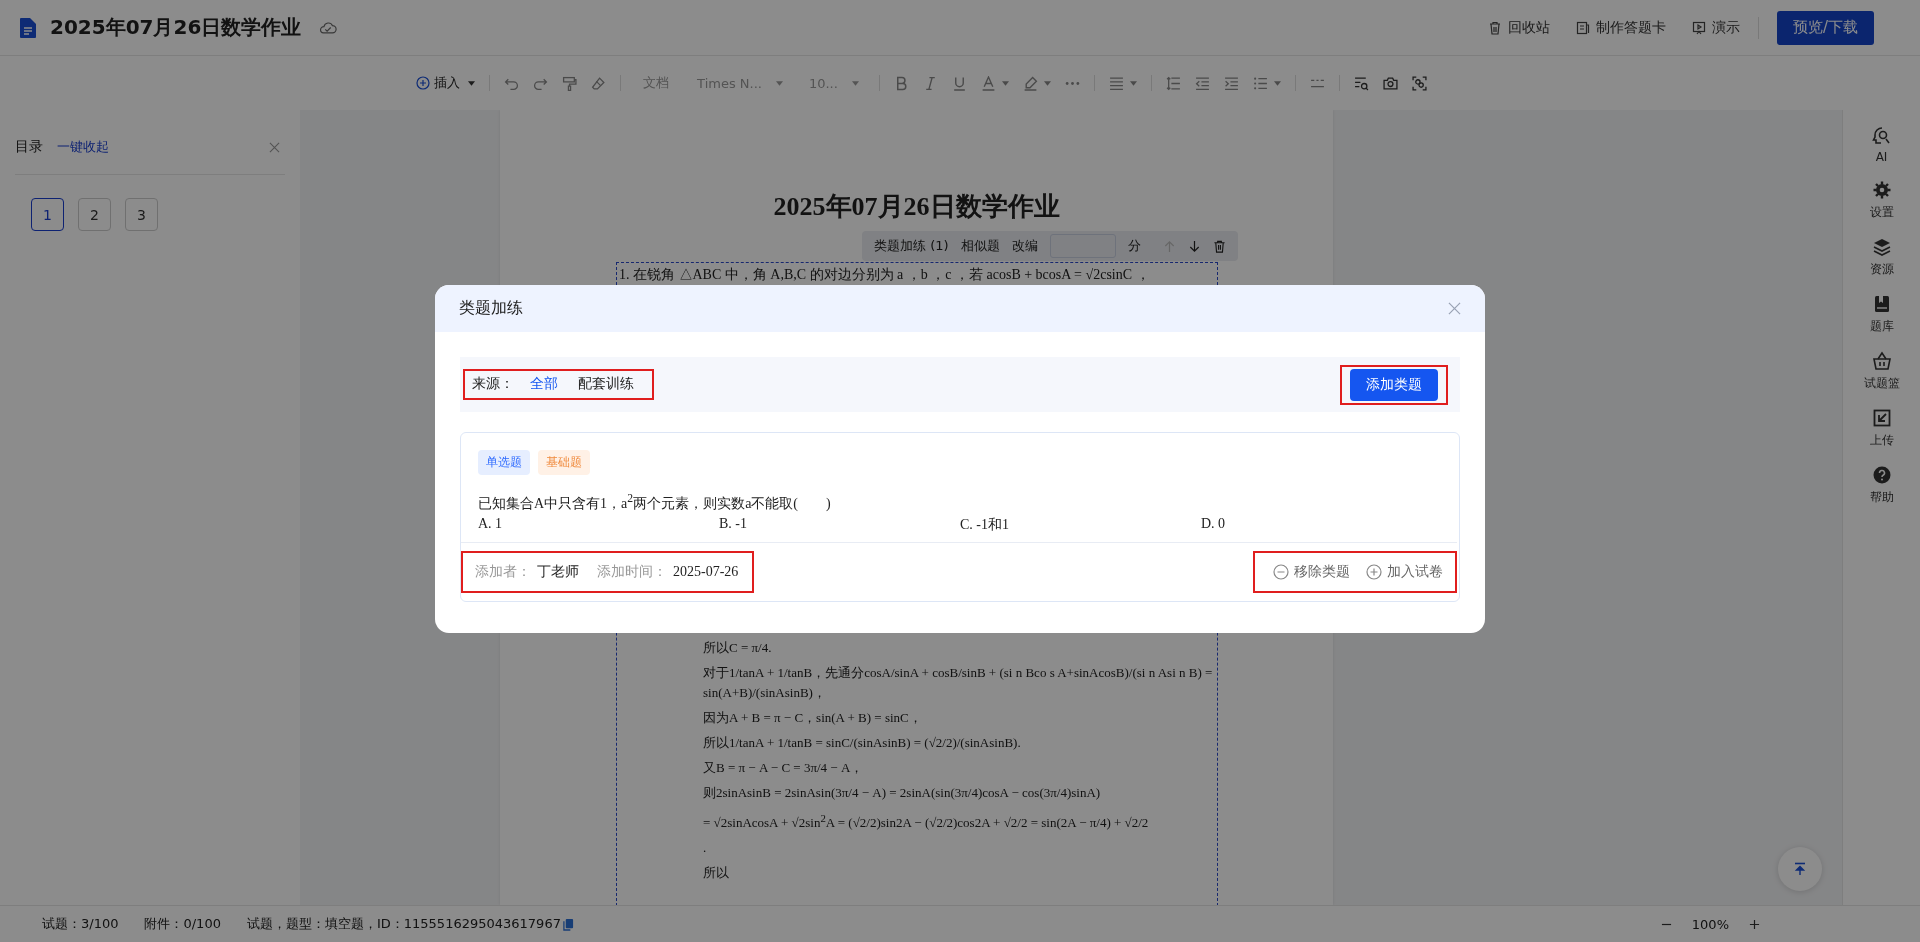  What do you see at coordinates (1419, 83) in the screenshot?
I see `scan-icon` at bounding box center [1419, 83].